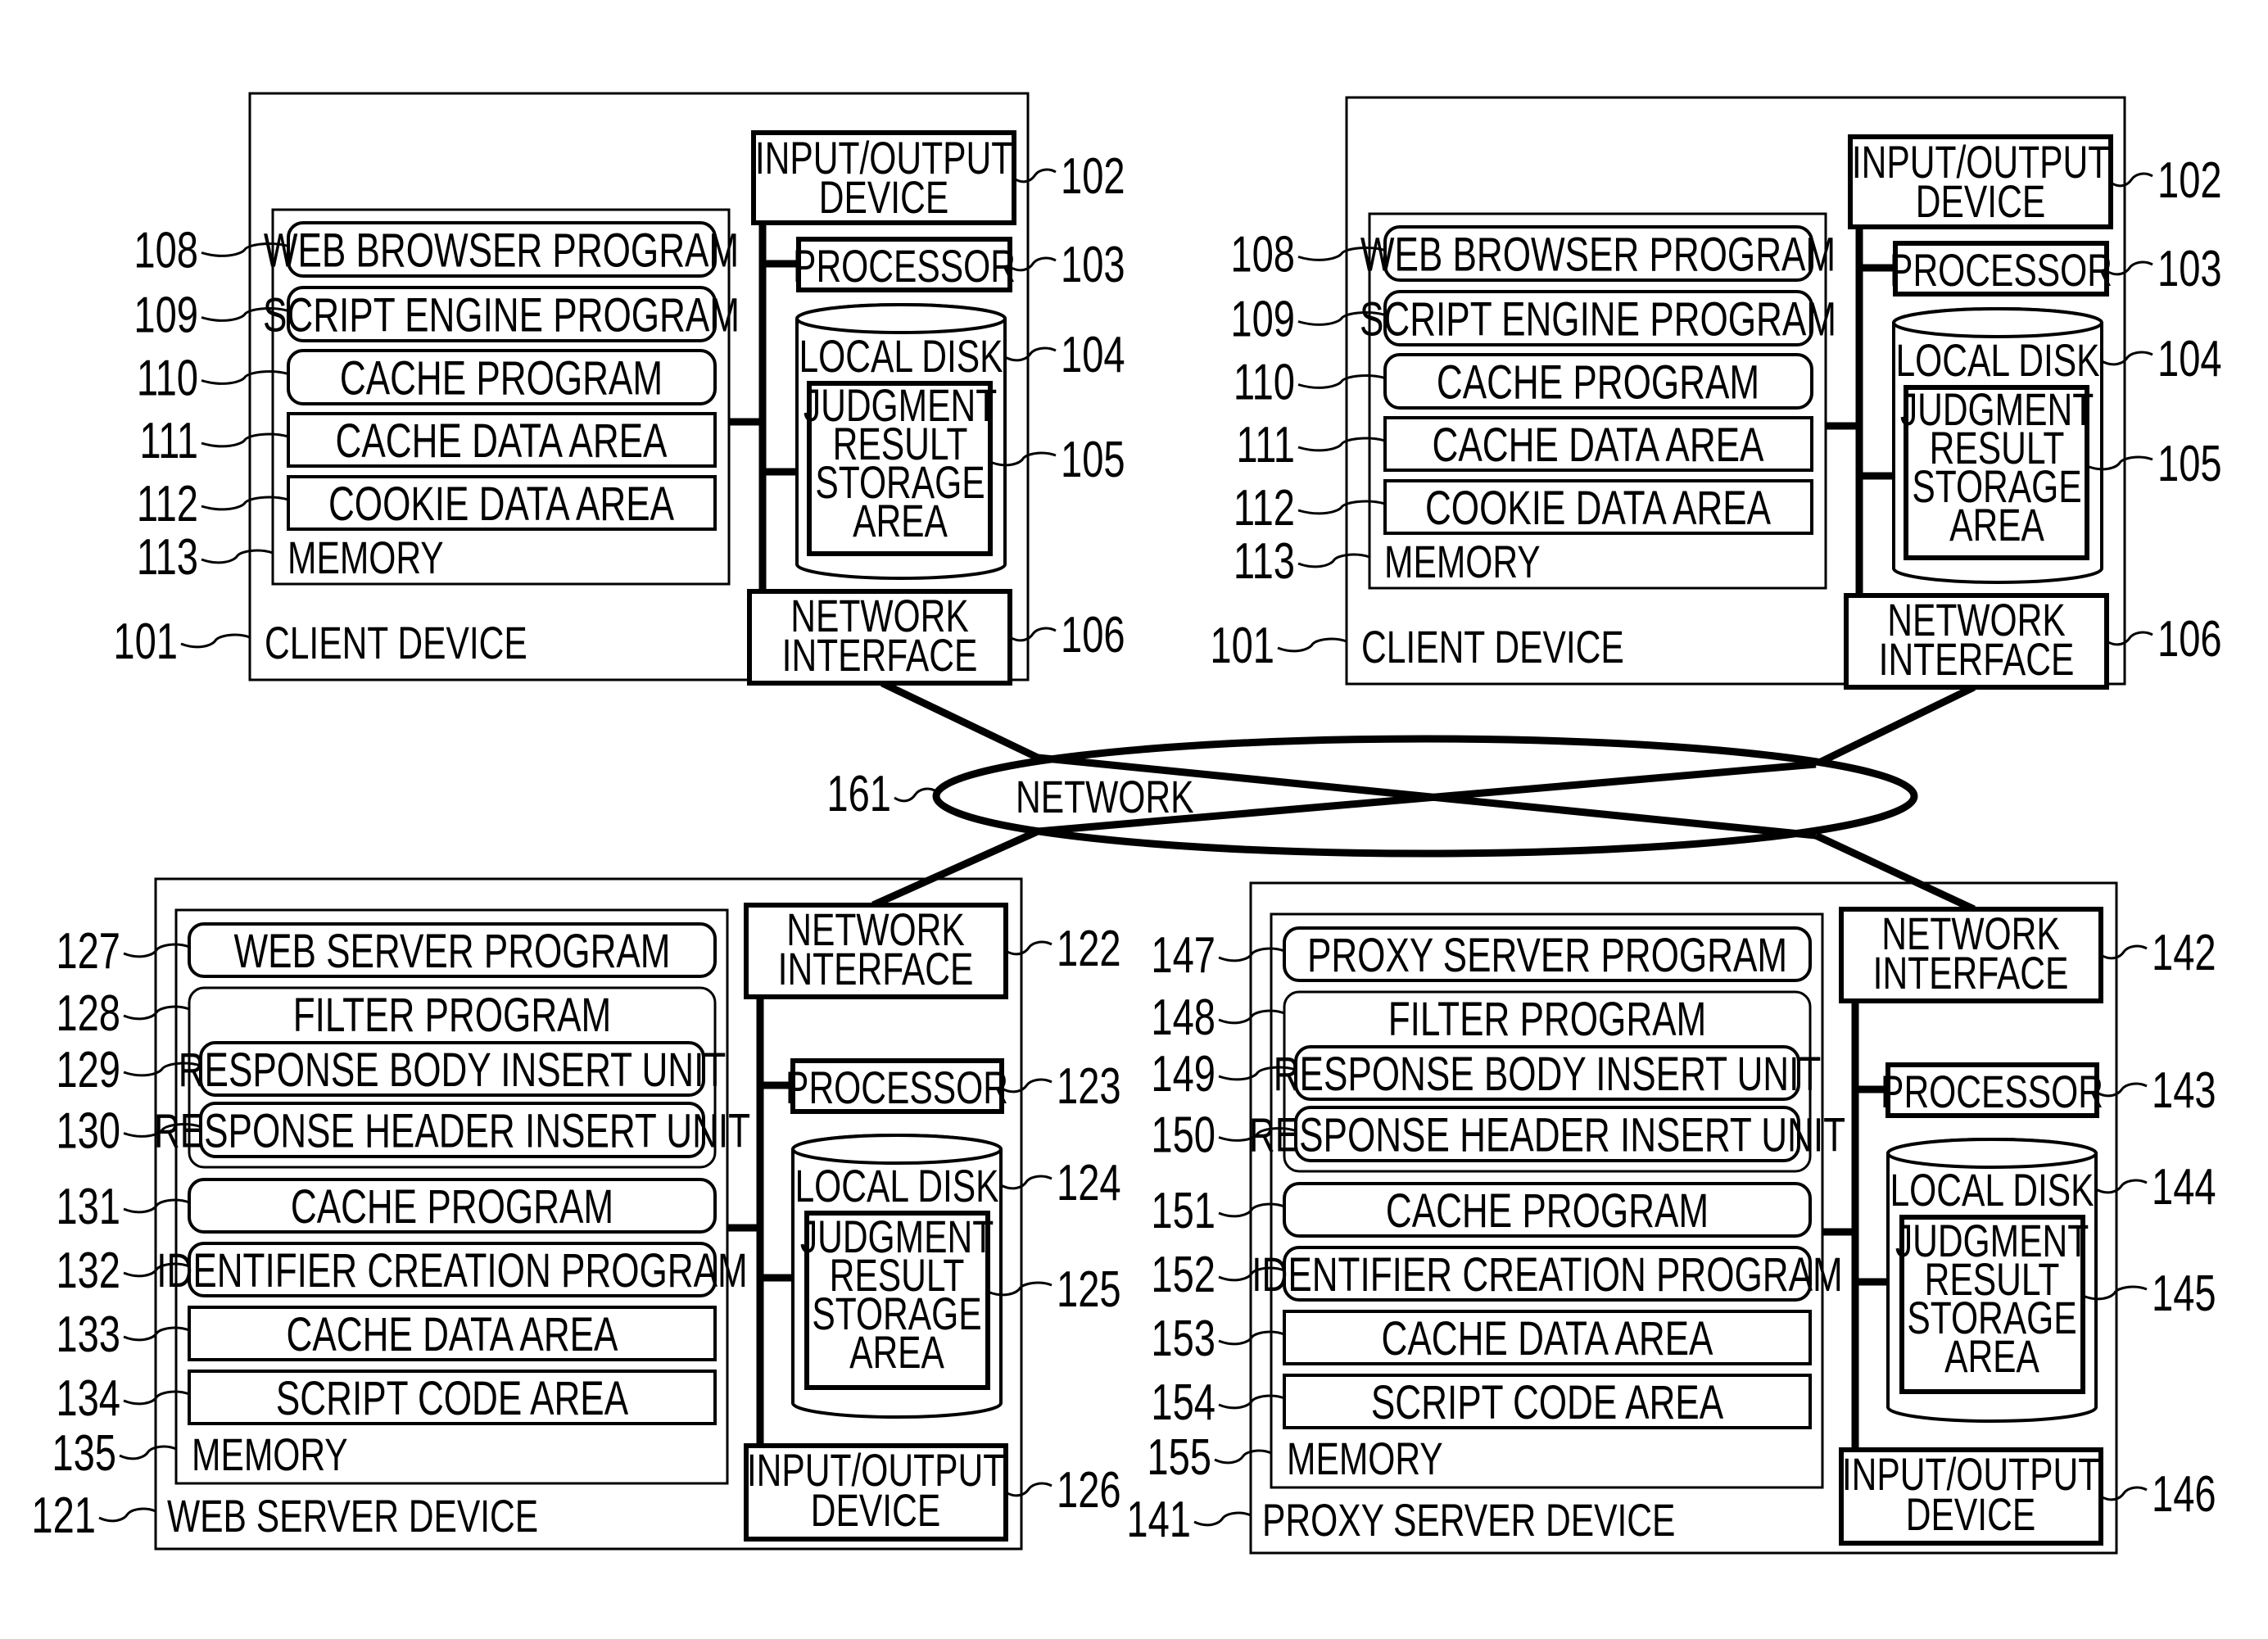 This screenshot has height=1639, width=2268. What do you see at coordinates (84, 1453) in the screenshot?
I see `reference-numeral: 135` at bounding box center [84, 1453].